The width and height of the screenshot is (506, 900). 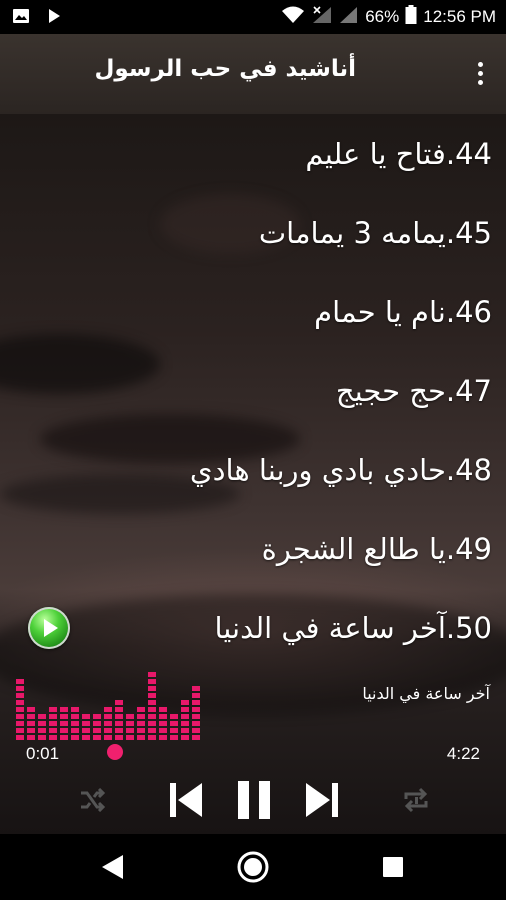 What do you see at coordinates (112, 867) in the screenshot?
I see `back-icon` at bounding box center [112, 867].